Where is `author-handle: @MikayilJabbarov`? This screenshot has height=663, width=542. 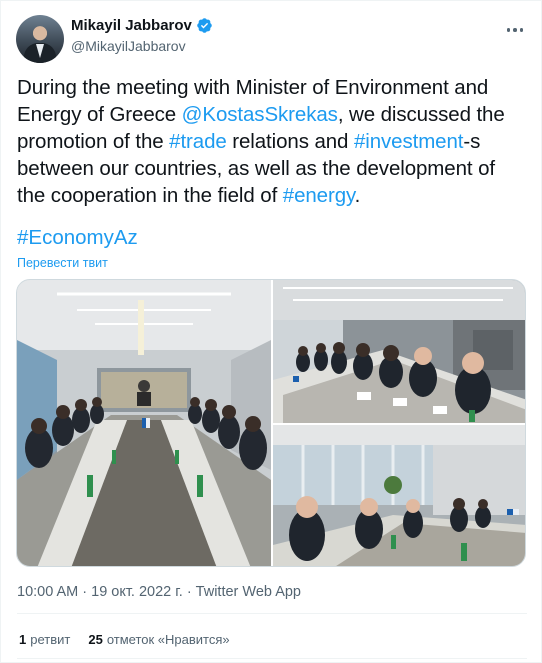 author-handle: @MikayilJabbarov is located at coordinates (128, 46).